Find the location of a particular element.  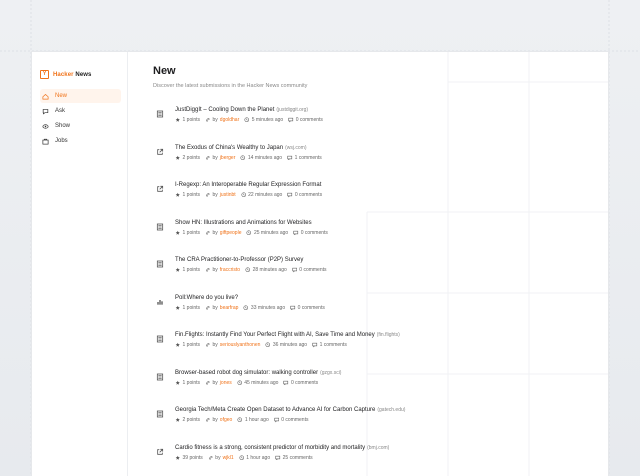

story-title-link: JustDiggIt – Cooling Down the Planet is located at coordinates (224, 110).